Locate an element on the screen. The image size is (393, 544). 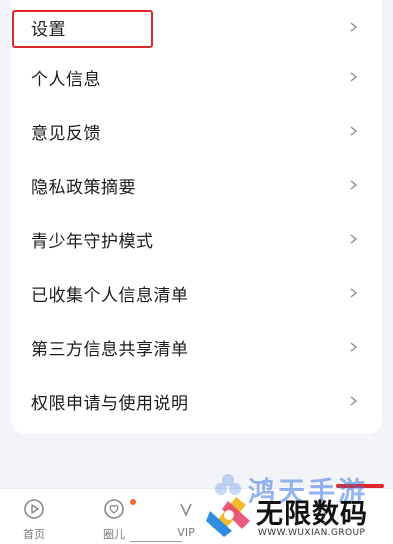
settings-highlight-box is located at coordinates (82, 29).